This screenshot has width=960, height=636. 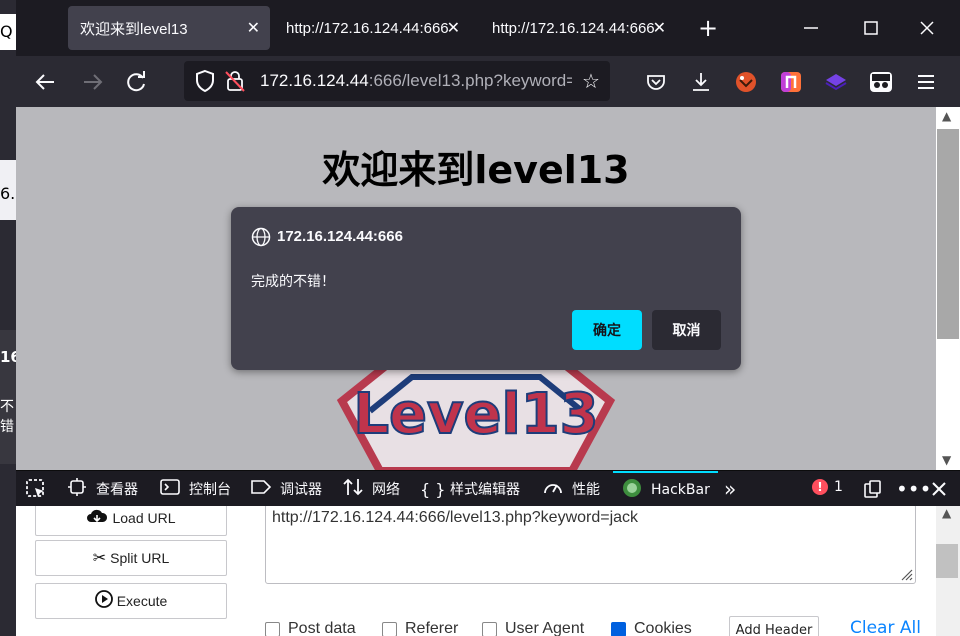 What do you see at coordinates (77, 489) in the screenshot?
I see `inspector-icon` at bounding box center [77, 489].